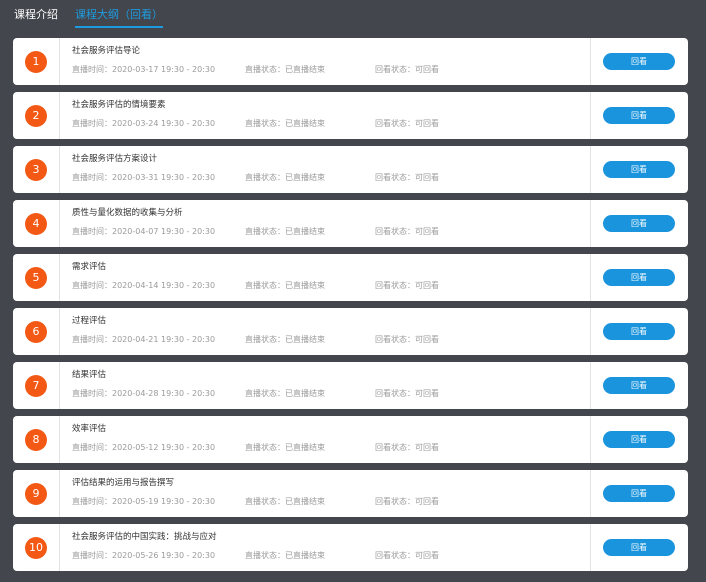 This screenshot has width=706, height=582. I want to click on tab-course-outline: 课程大纲（回看）, so click(119, 18).